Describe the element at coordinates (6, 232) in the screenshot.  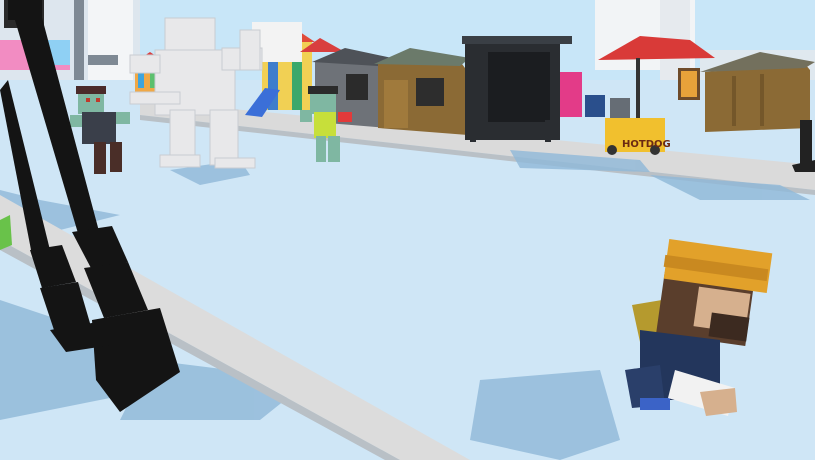
I see `green-object` at that location.